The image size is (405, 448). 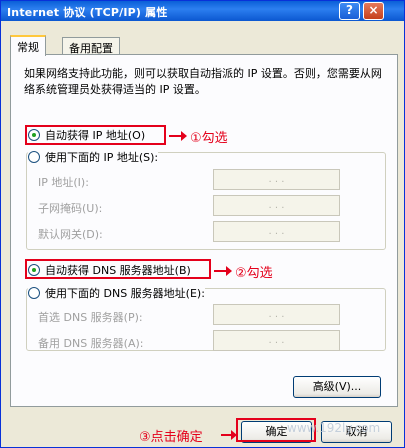 I want to click on annotation-step1: ①勾选, so click(x=209, y=138).